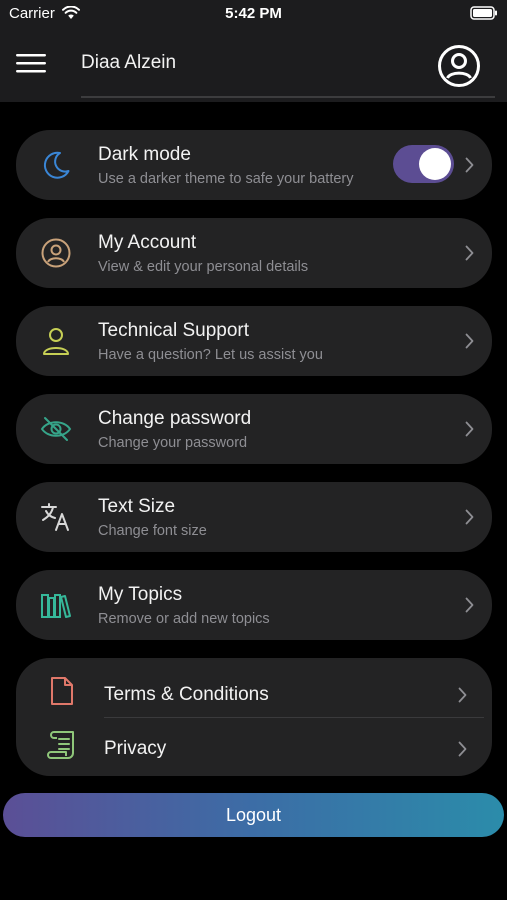 The height and width of the screenshot is (900, 507). I want to click on setting-title: My Topics, so click(140, 594).